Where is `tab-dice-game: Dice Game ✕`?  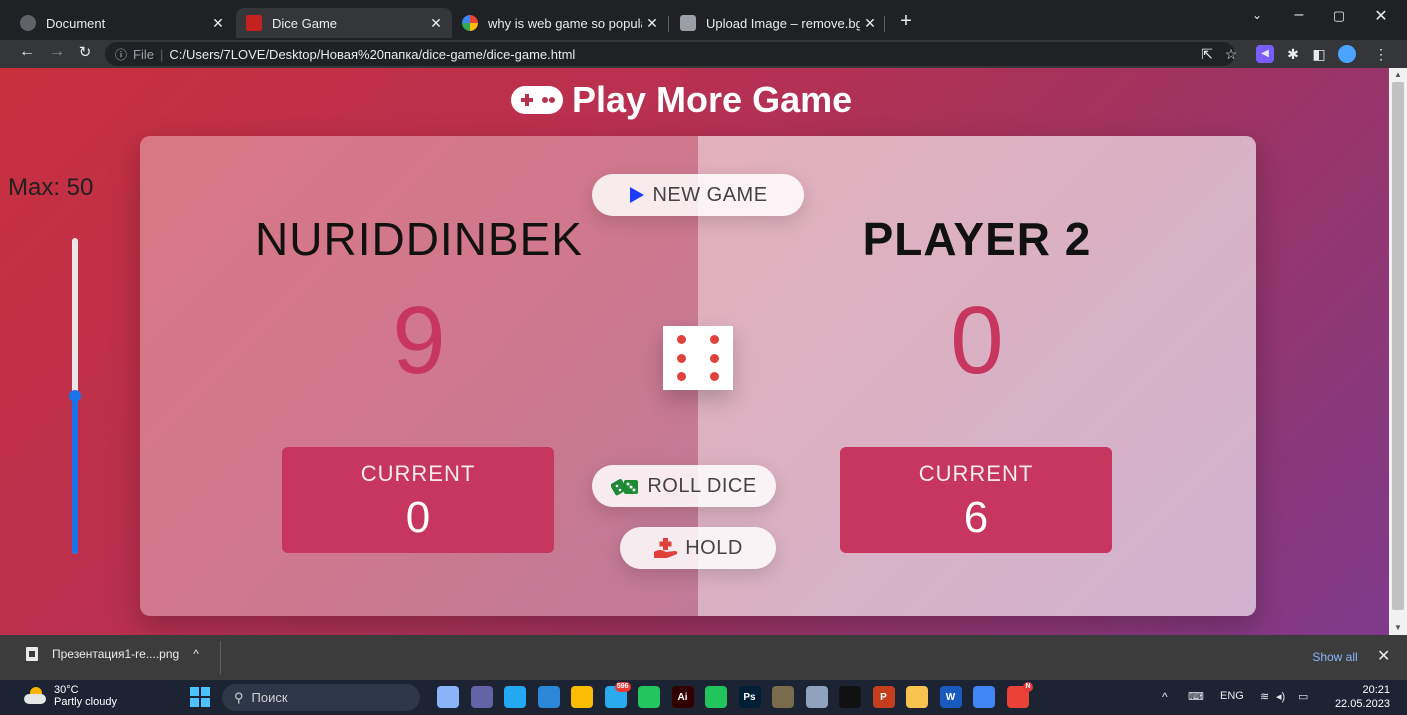
tab-dice-game: Dice Game ✕ is located at coordinates (344, 23).